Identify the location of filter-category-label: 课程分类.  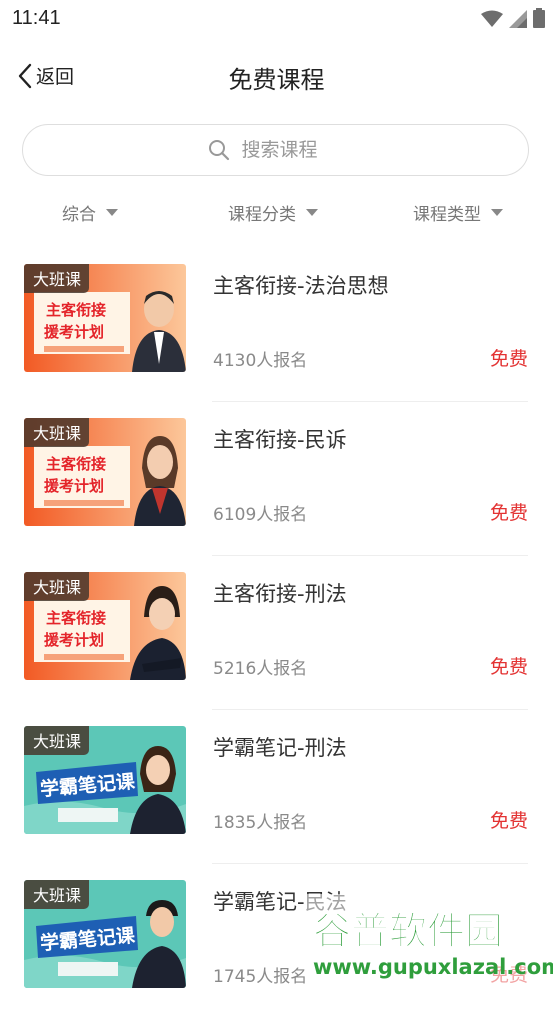
(262, 215).